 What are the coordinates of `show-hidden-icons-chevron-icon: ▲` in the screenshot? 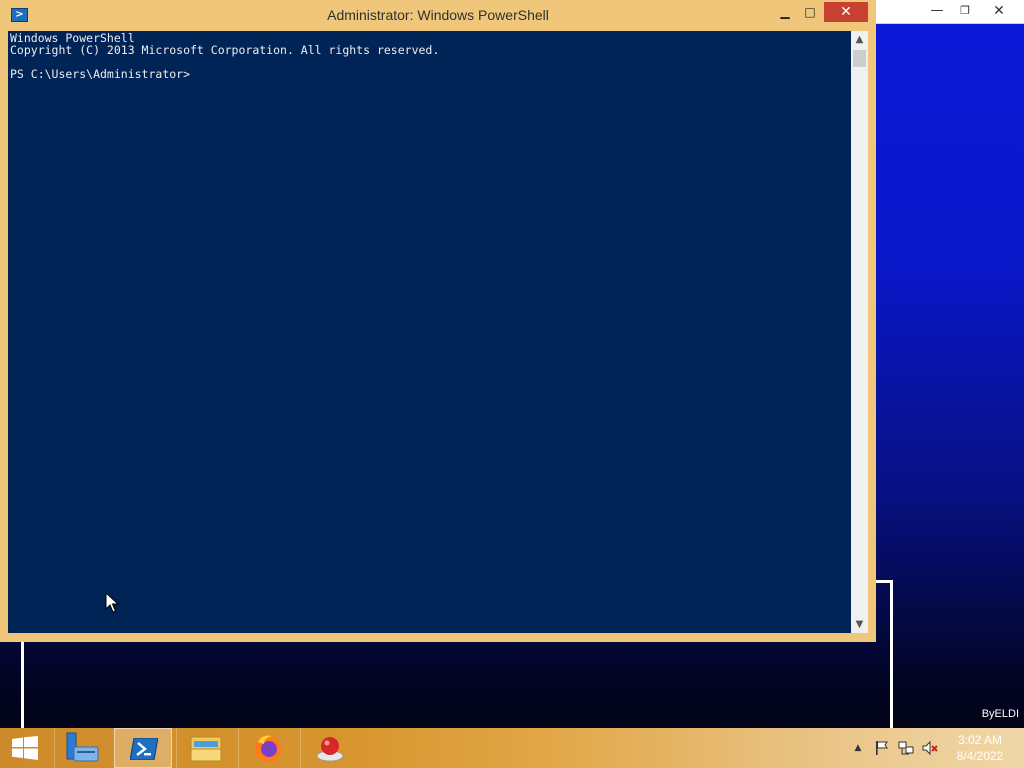 It's located at (858, 748).